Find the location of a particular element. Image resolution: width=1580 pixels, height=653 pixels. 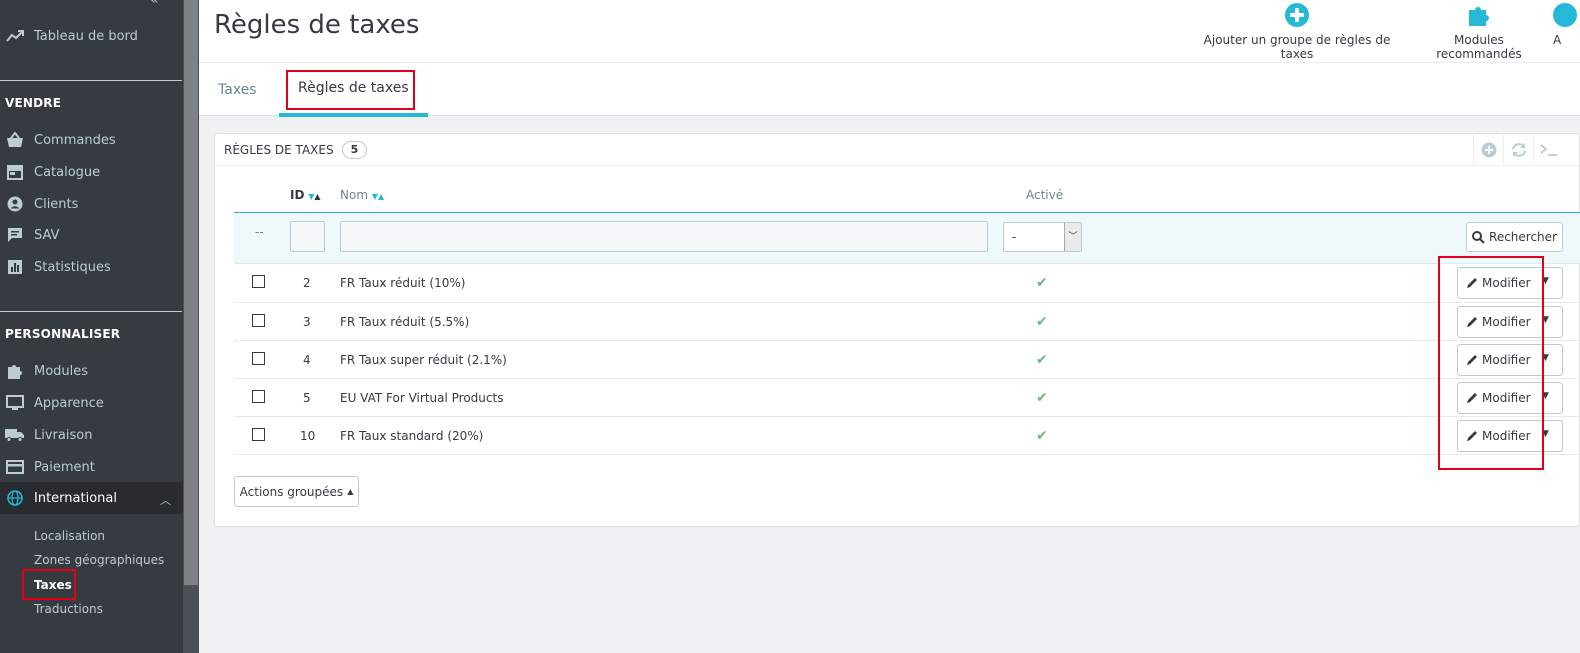

bulk-actions-button: Actions groupées ▲ is located at coordinates (296, 491).